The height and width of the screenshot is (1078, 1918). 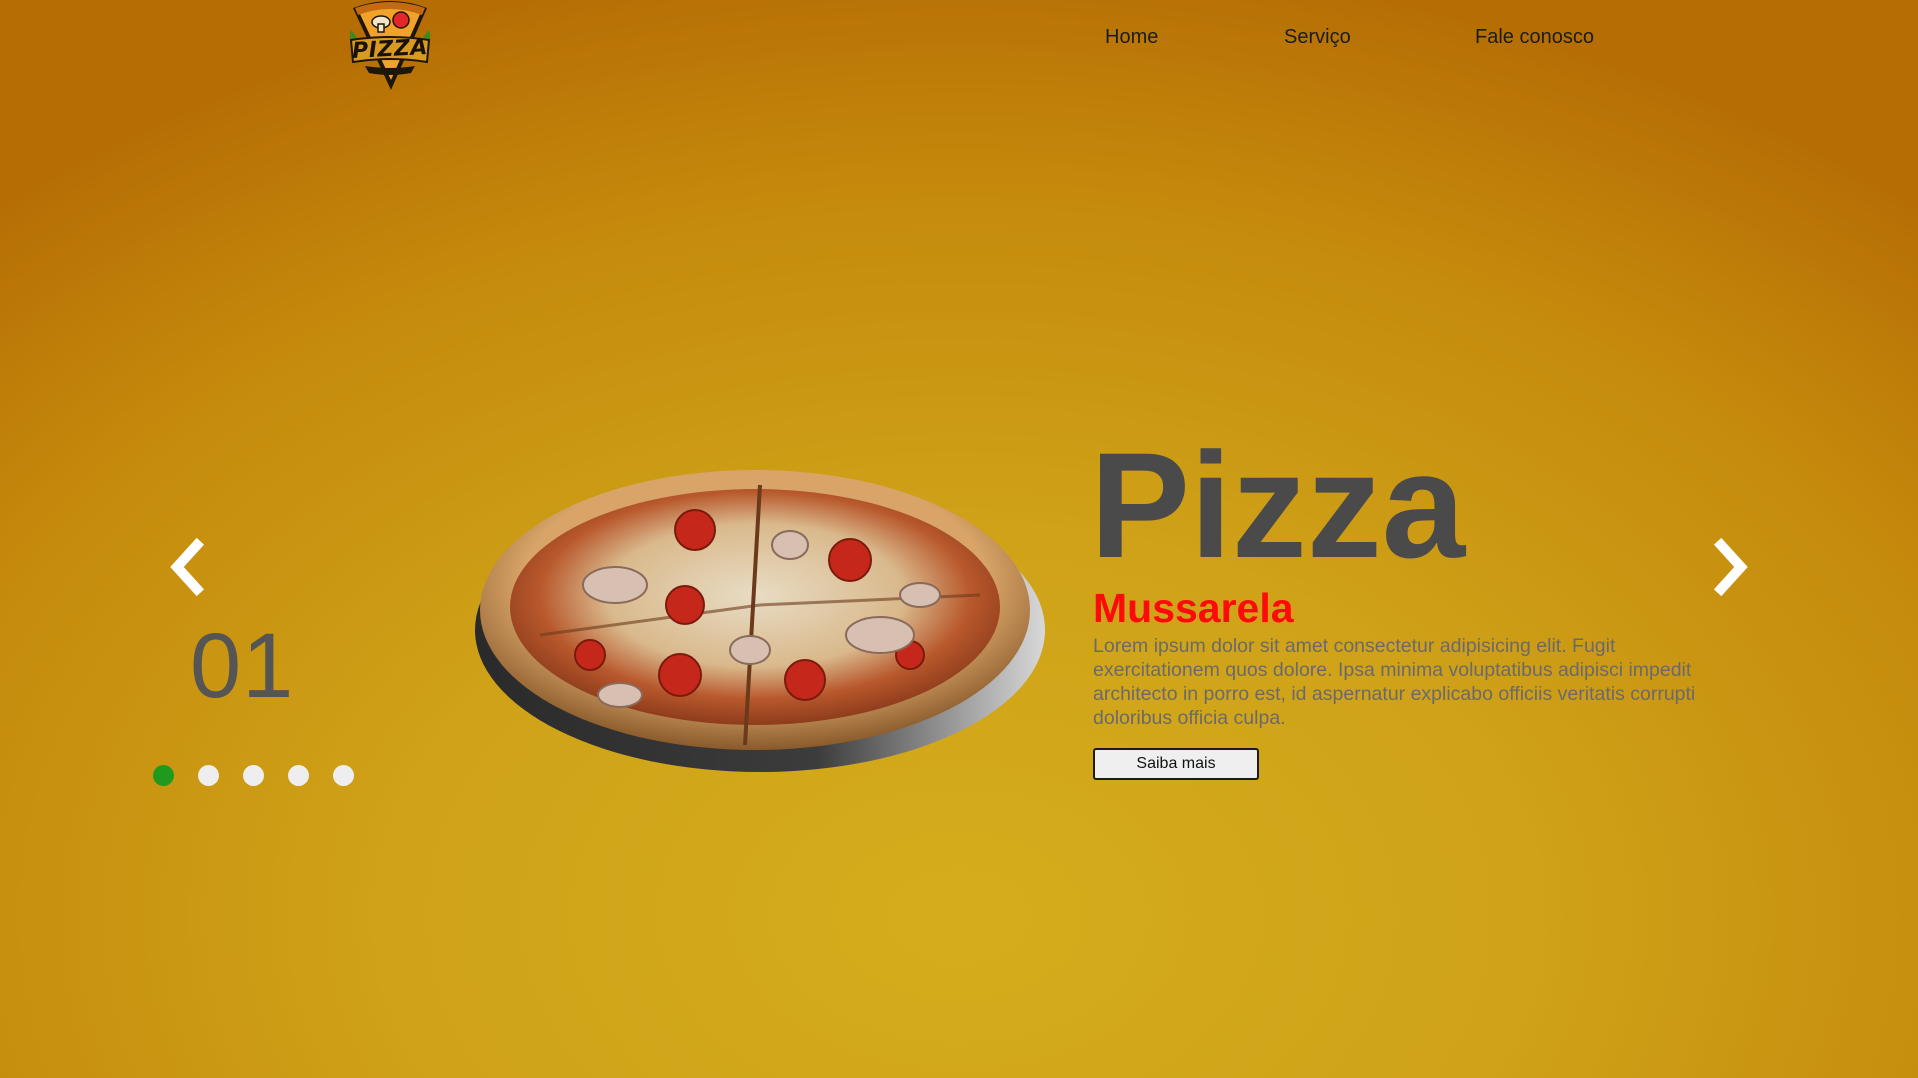 I want to click on hero-subtitle: Mussarela, so click(x=1193, y=608).